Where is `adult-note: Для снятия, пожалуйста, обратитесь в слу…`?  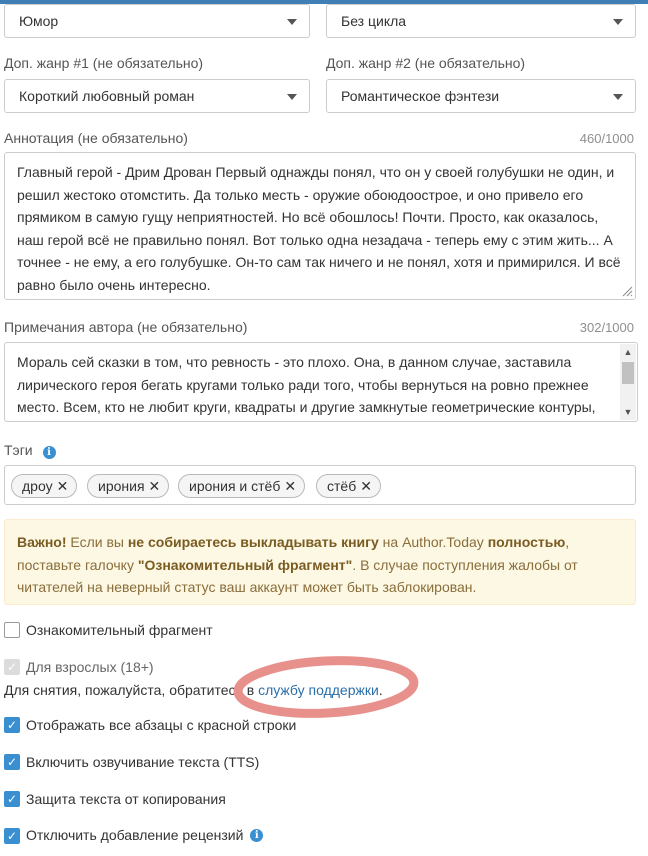 adult-note: Для снятия, пожалуйста, обратитесь в слу… is located at coordinates (193, 690).